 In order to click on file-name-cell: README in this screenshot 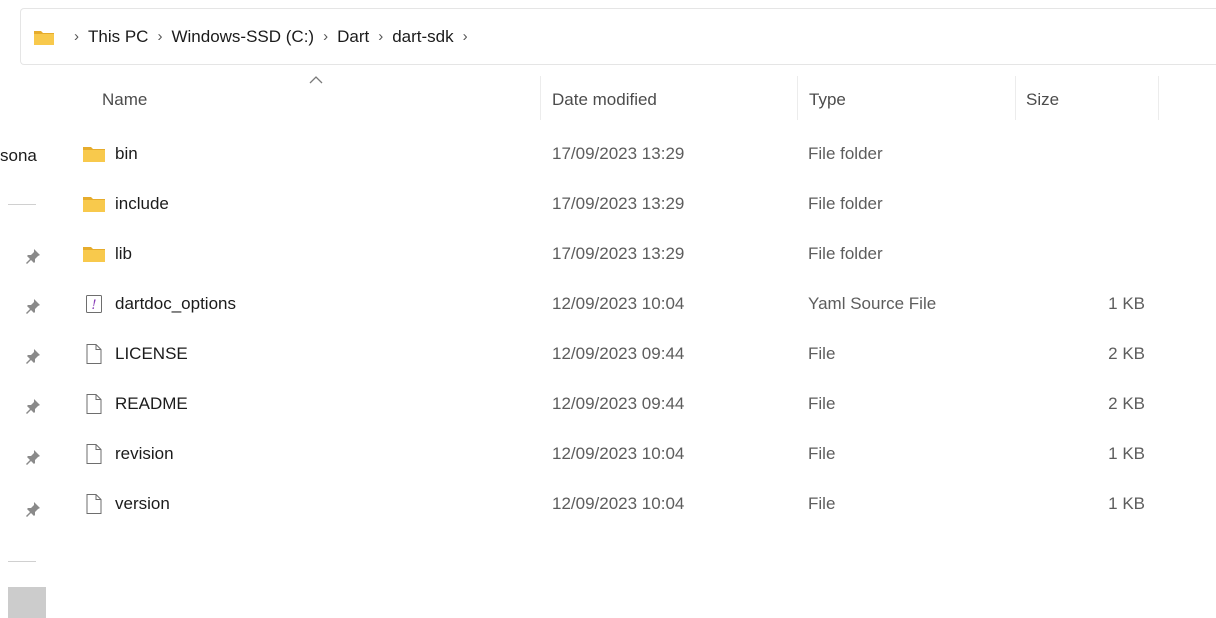, I will do `click(135, 404)`.